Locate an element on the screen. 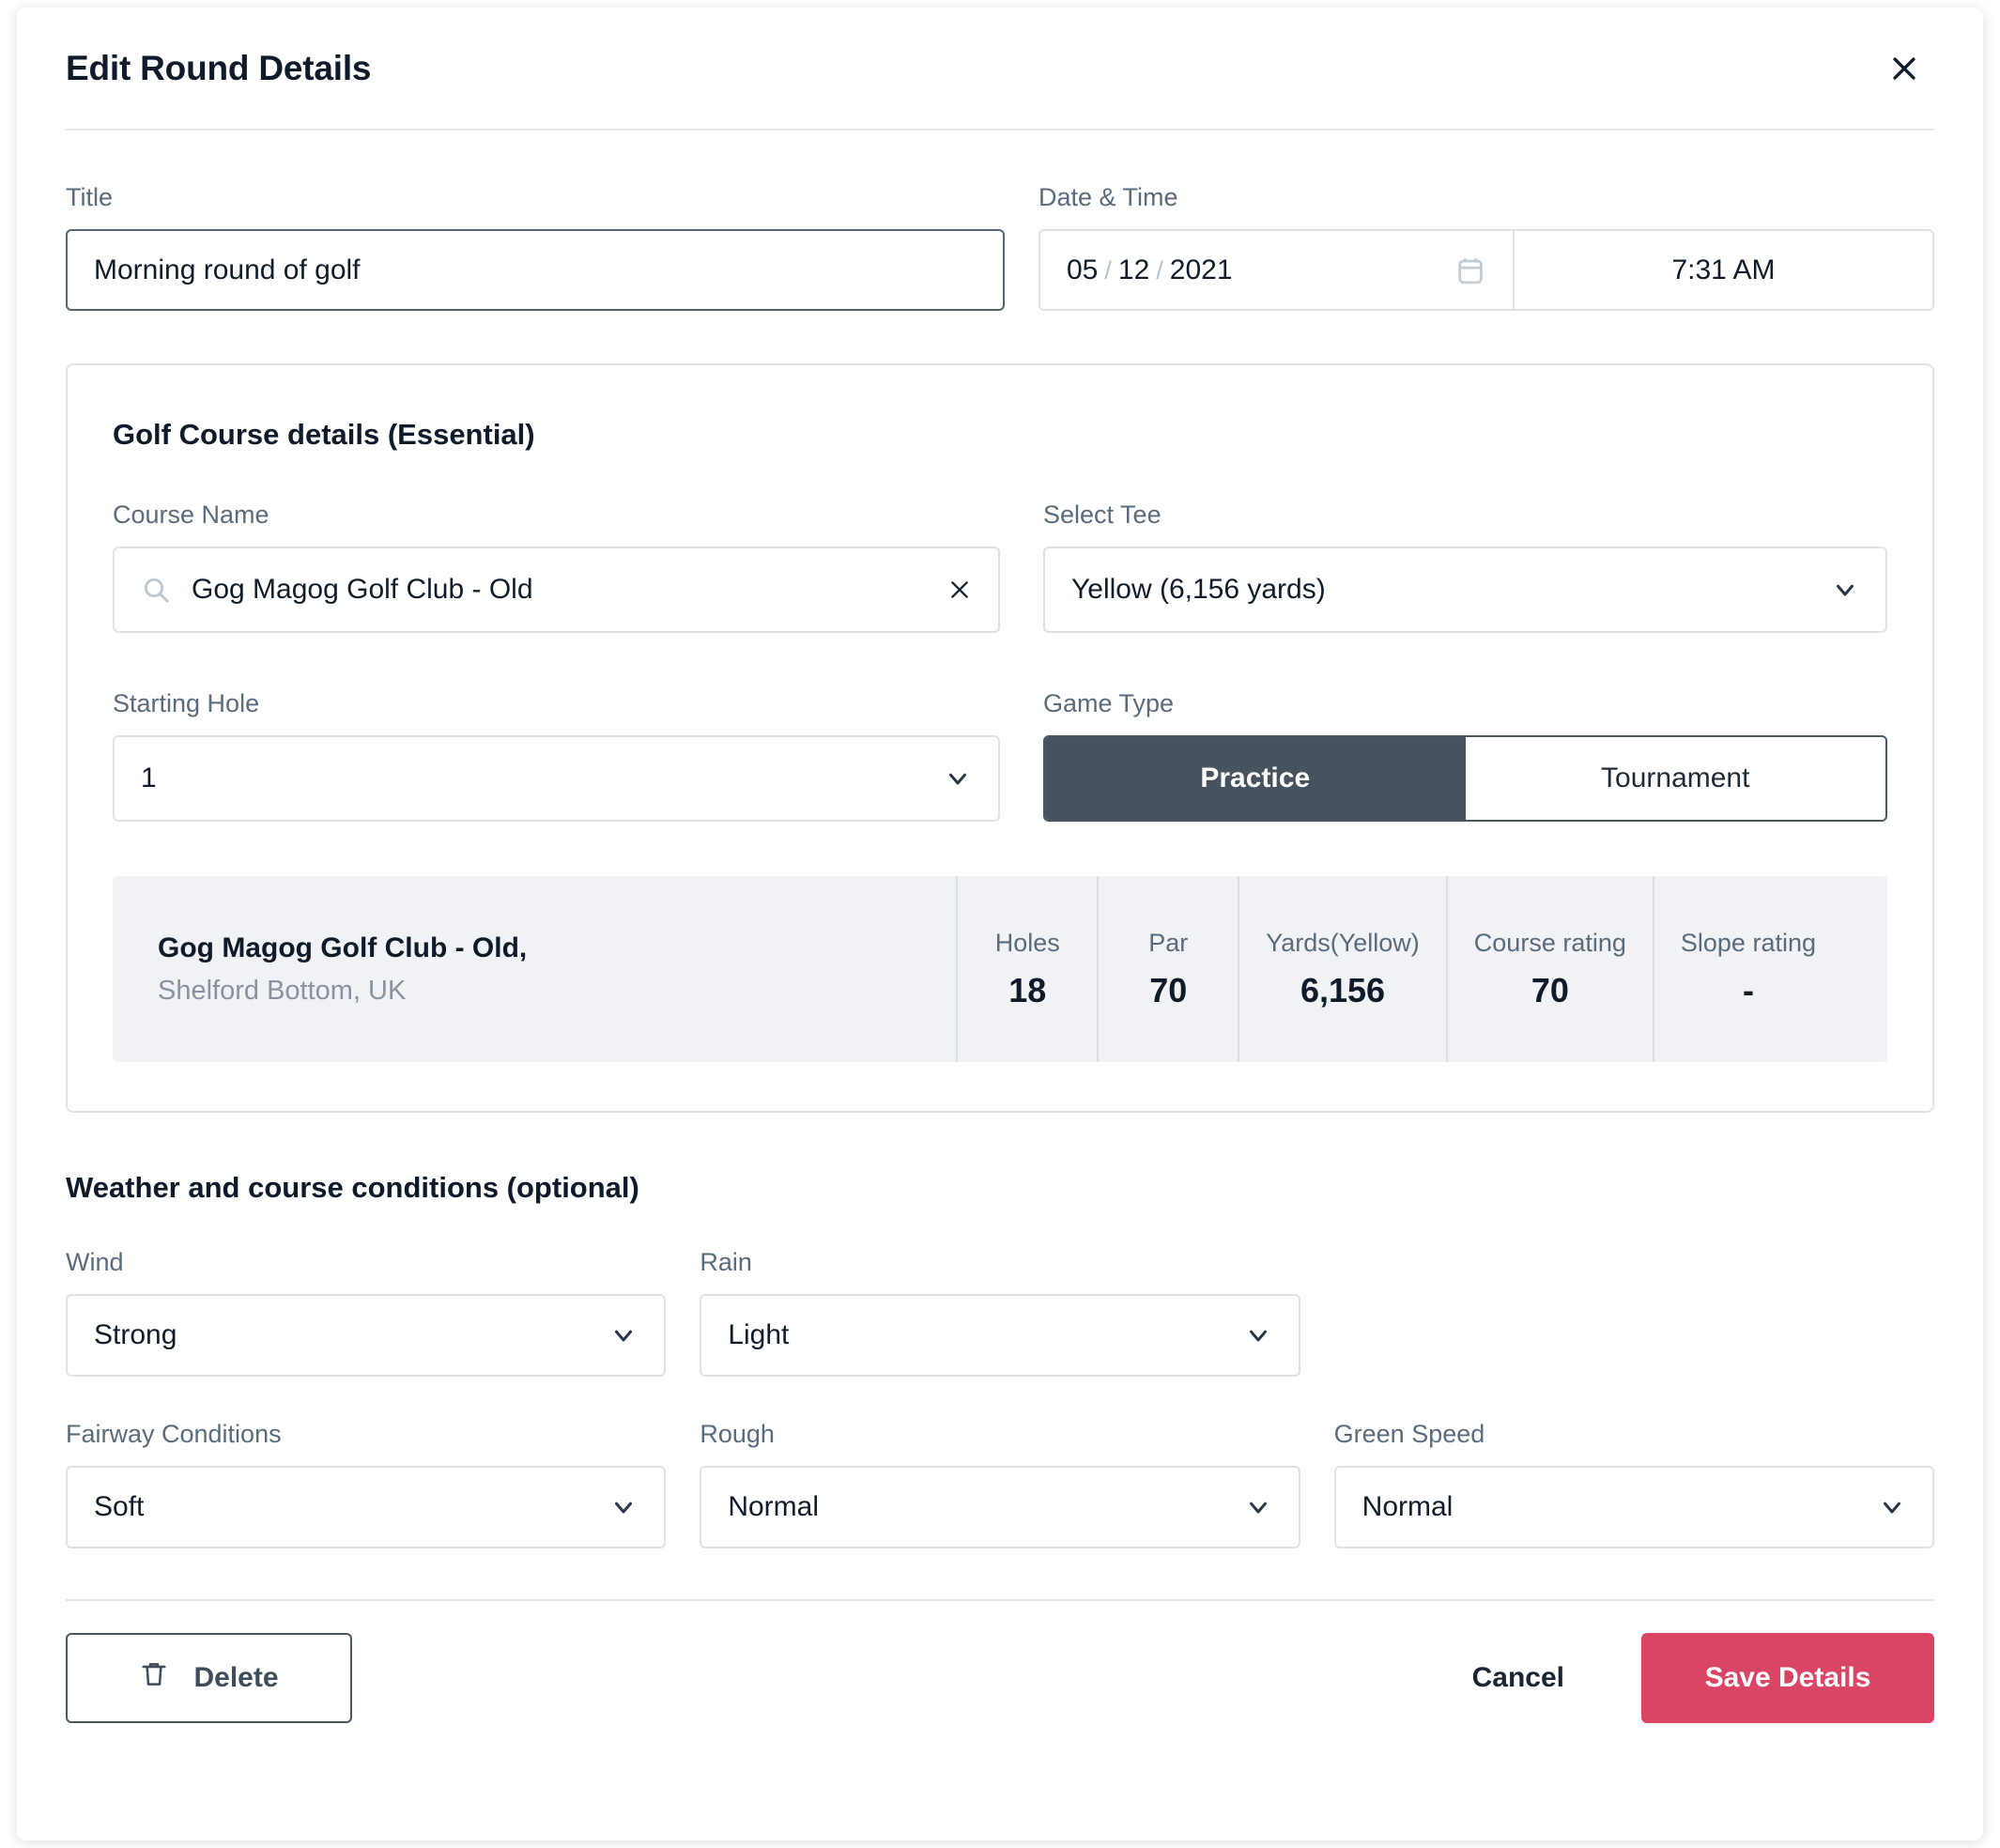  date-month: 05 is located at coordinates (1082, 270).